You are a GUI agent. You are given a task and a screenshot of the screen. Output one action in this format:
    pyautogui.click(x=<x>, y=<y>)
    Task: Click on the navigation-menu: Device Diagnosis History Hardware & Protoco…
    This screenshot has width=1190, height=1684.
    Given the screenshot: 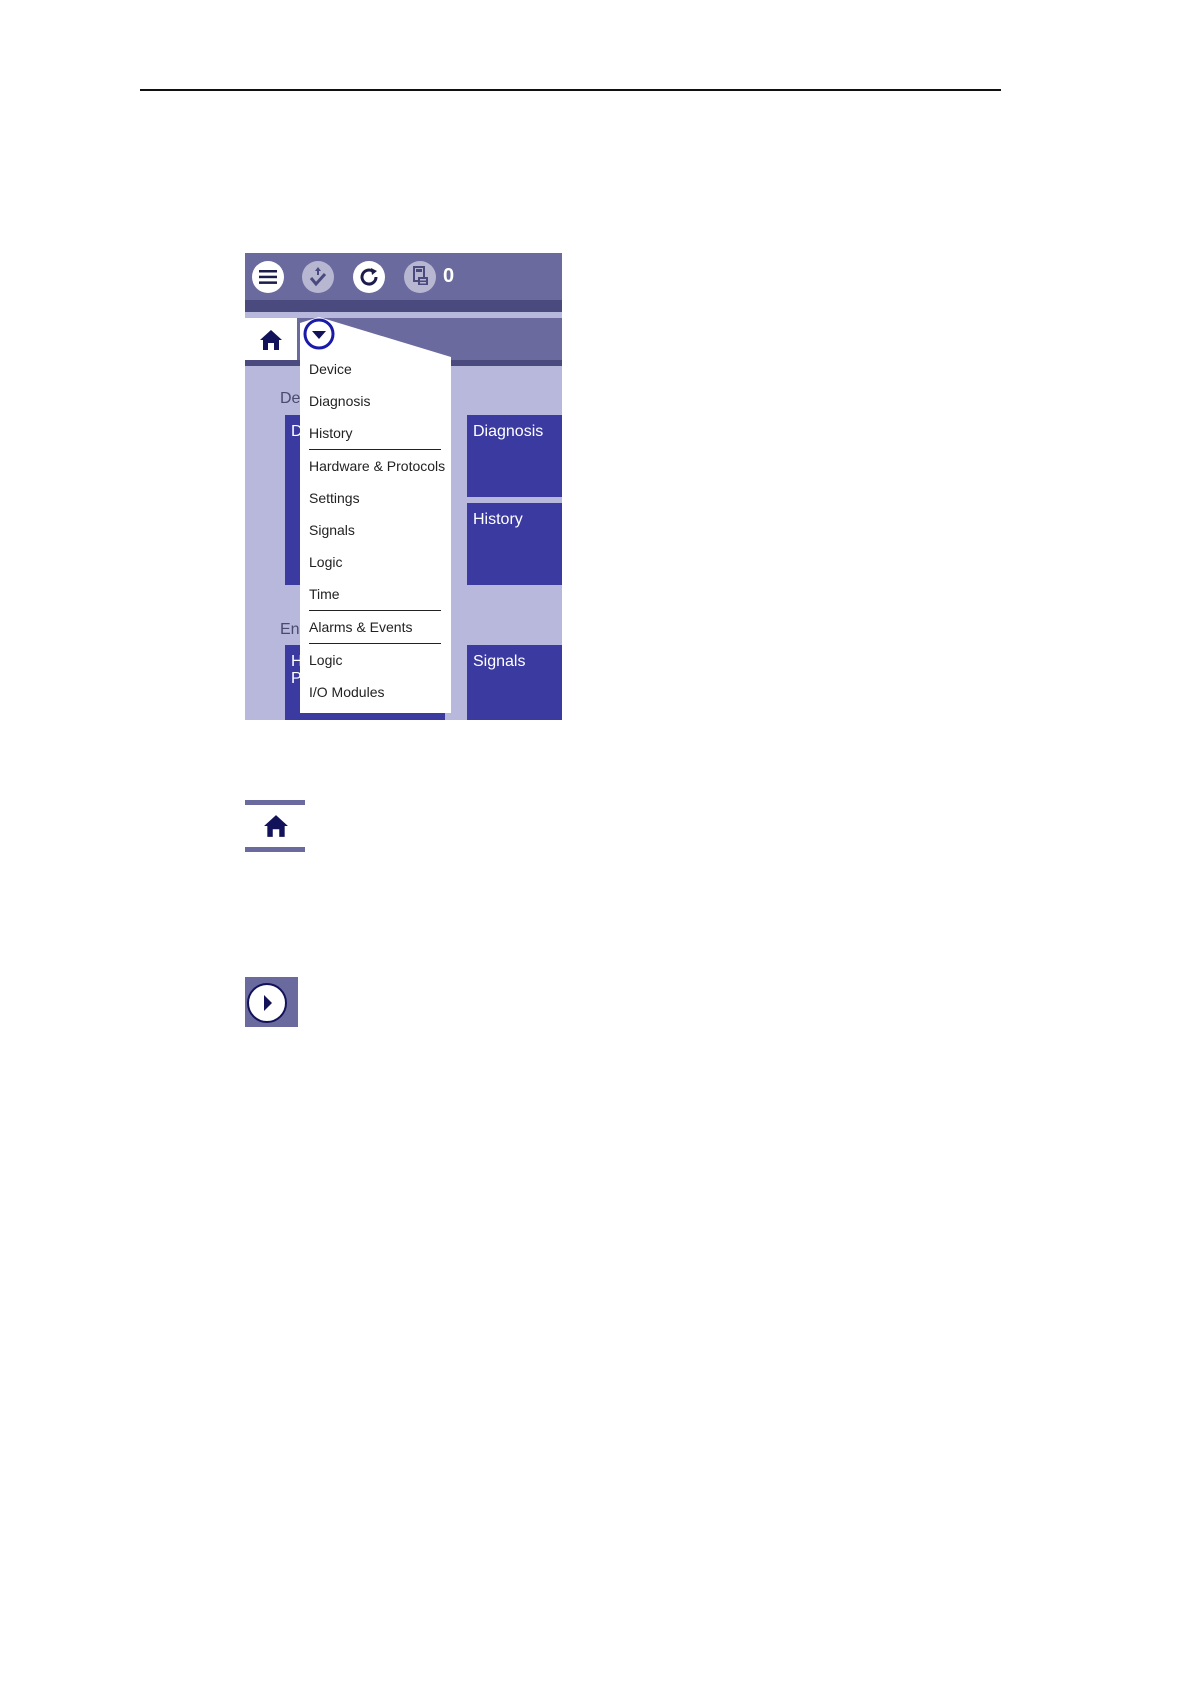 What is the action you would take?
    pyautogui.click(x=375, y=530)
    